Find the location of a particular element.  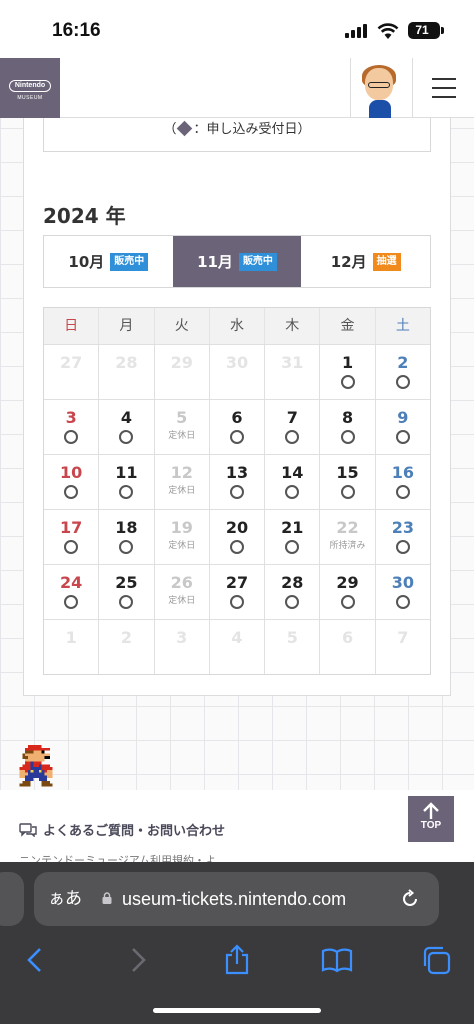

tab-october: 10月 販売中 is located at coordinates (108, 261).